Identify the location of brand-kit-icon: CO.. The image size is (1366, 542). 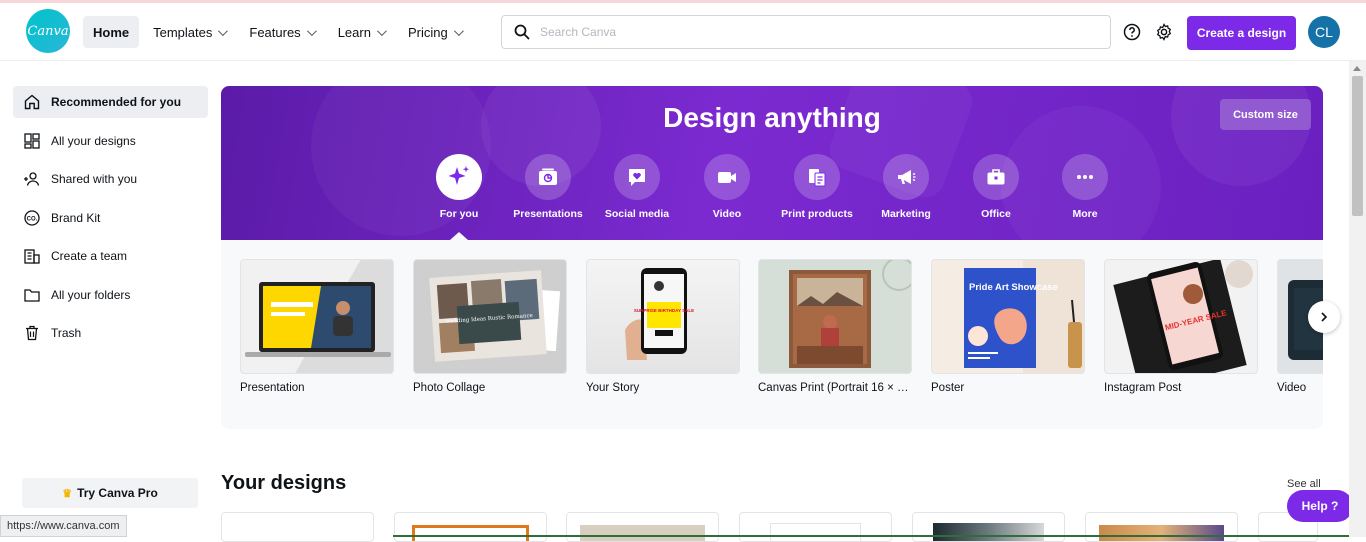
(32, 217).